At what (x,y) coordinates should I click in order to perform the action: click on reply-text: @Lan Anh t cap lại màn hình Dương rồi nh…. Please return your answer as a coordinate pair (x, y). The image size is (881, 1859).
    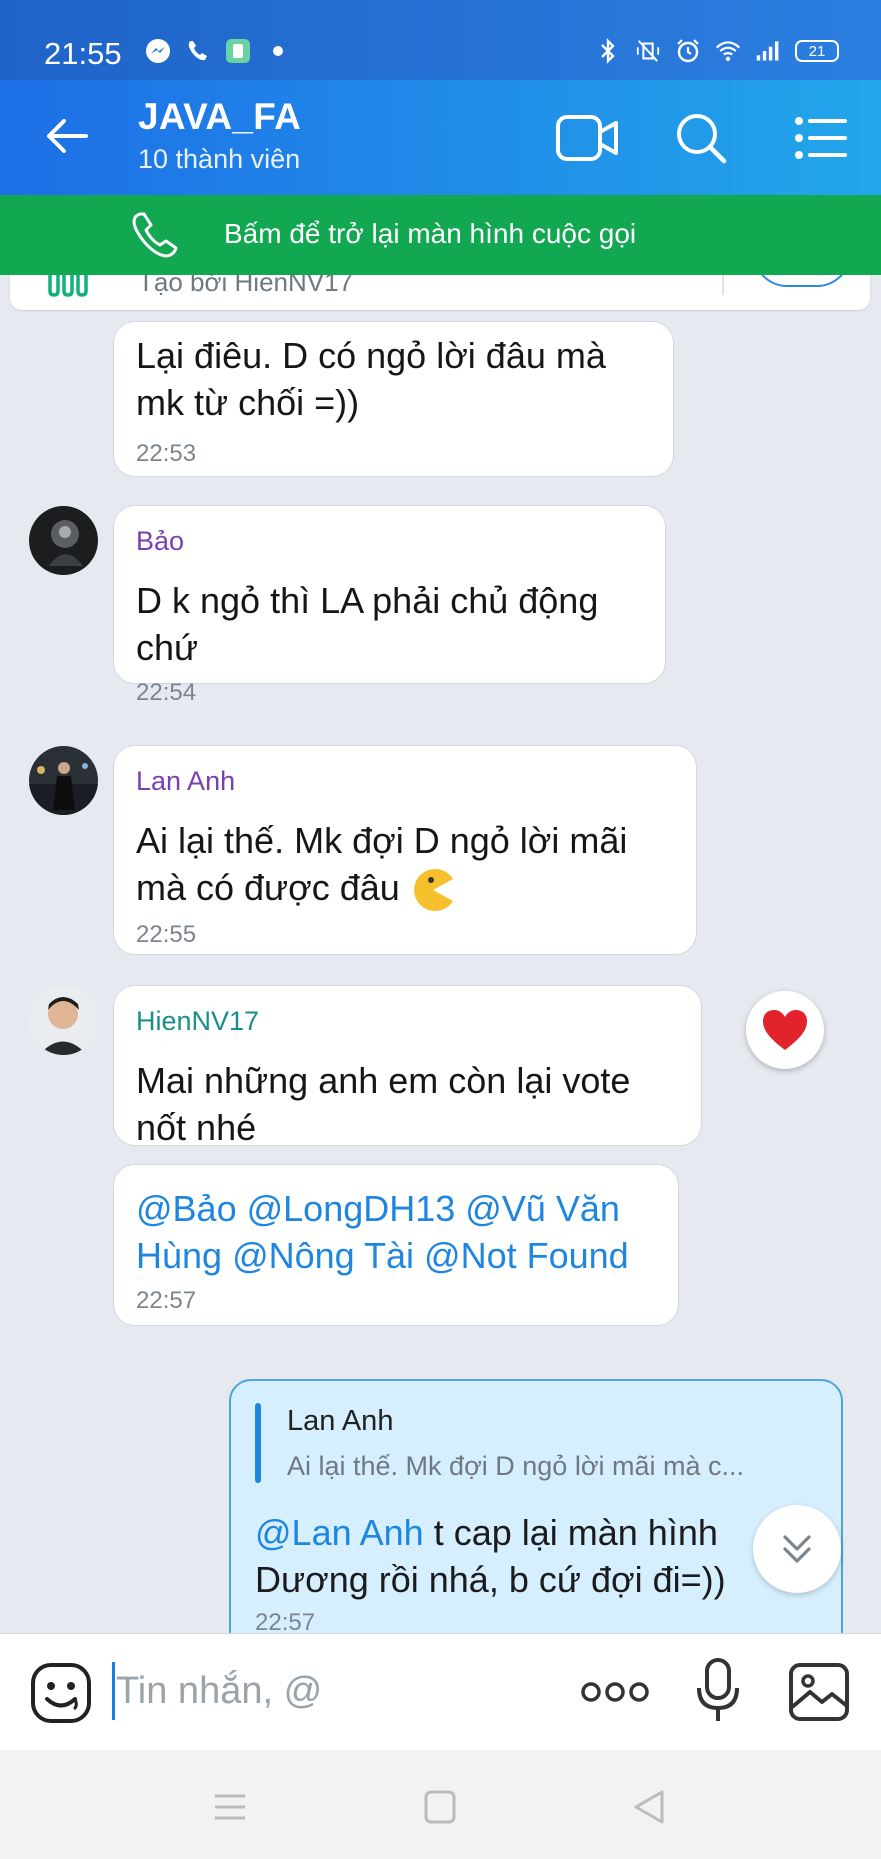
    Looking at the image, I should click on (505, 1556).